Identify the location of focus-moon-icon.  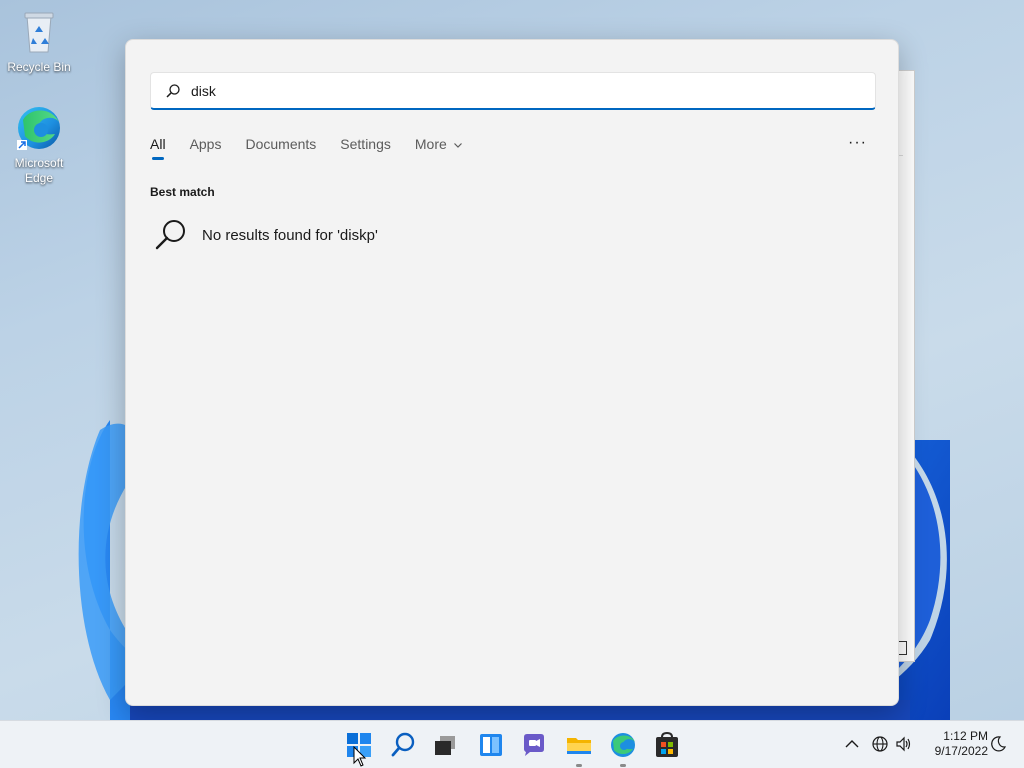
(998, 744).